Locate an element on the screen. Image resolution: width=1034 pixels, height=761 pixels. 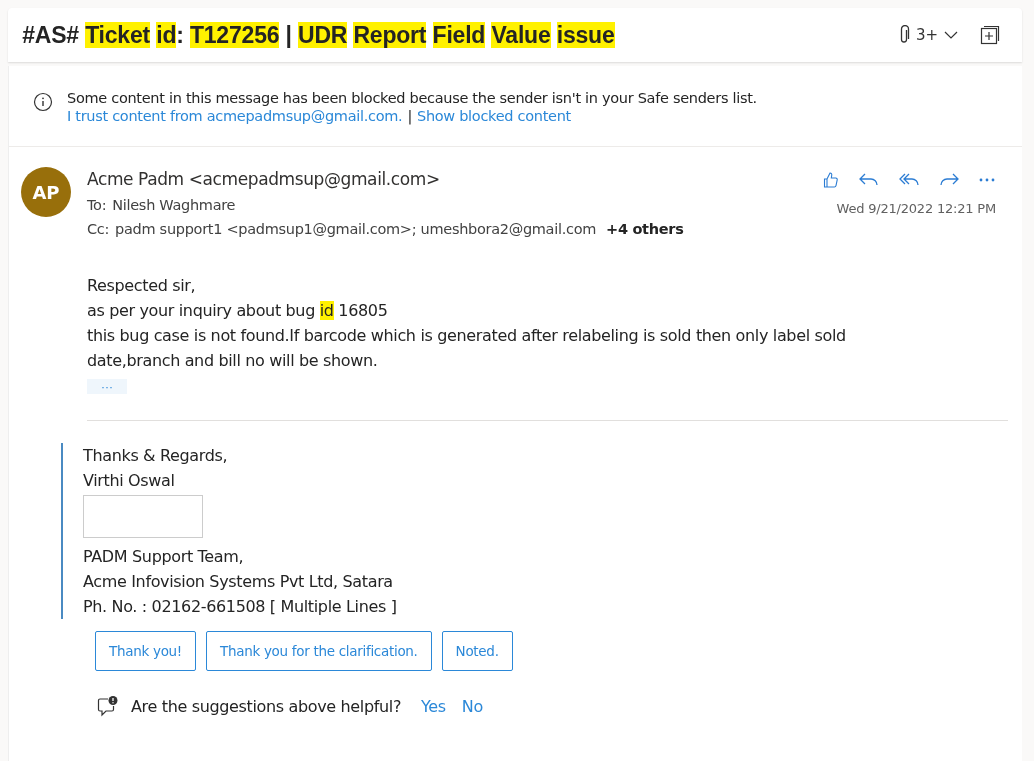
like-icon is located at coordinates (831, 180).